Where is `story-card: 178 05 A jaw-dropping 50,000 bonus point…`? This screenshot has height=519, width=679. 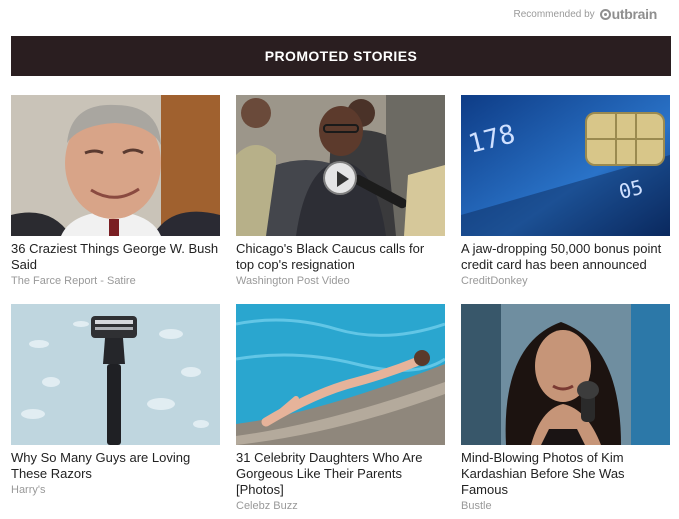 story-card: 178 05 A jaw-dropping 50,000 bonus point… is located at coordinates (565, 191).